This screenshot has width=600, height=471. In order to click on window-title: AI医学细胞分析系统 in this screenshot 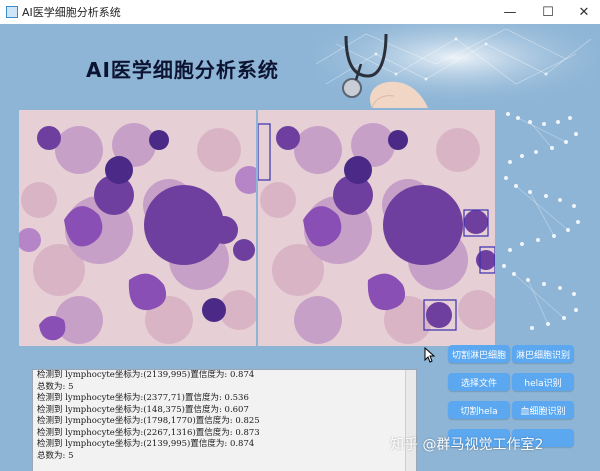, I will do `click(71, 12)`.